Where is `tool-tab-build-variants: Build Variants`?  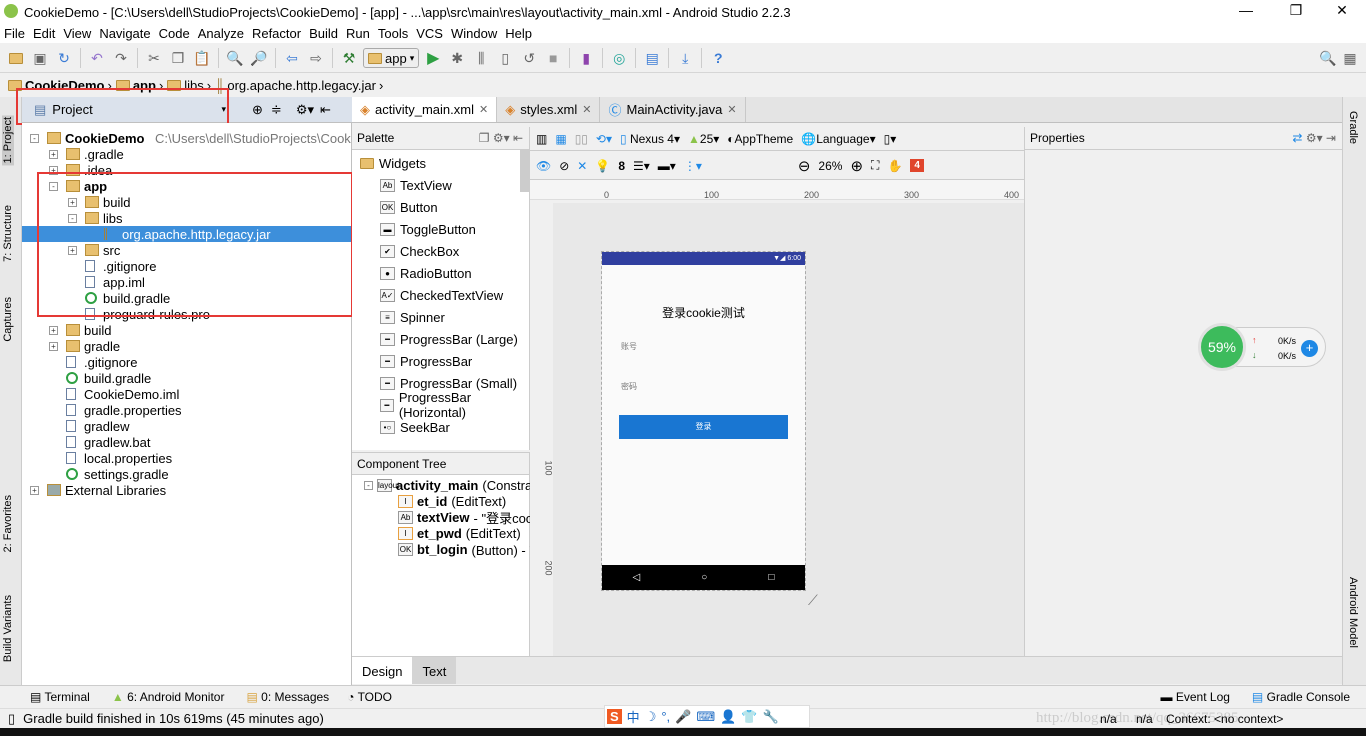 tool-tab-build-variants: Build Variants is located at coordinates (8, 628).